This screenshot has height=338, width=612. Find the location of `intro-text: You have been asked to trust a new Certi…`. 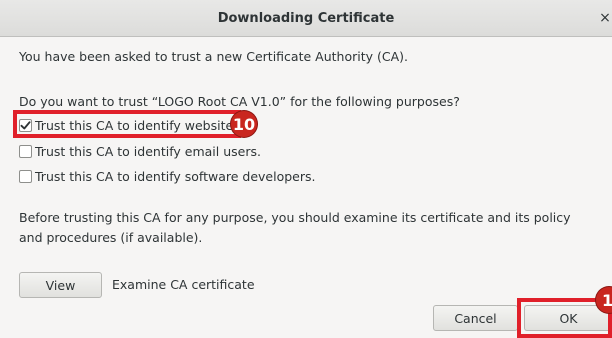

intro-text: You have been asked to trust a new Certi… is located at coordinates (213, 56).